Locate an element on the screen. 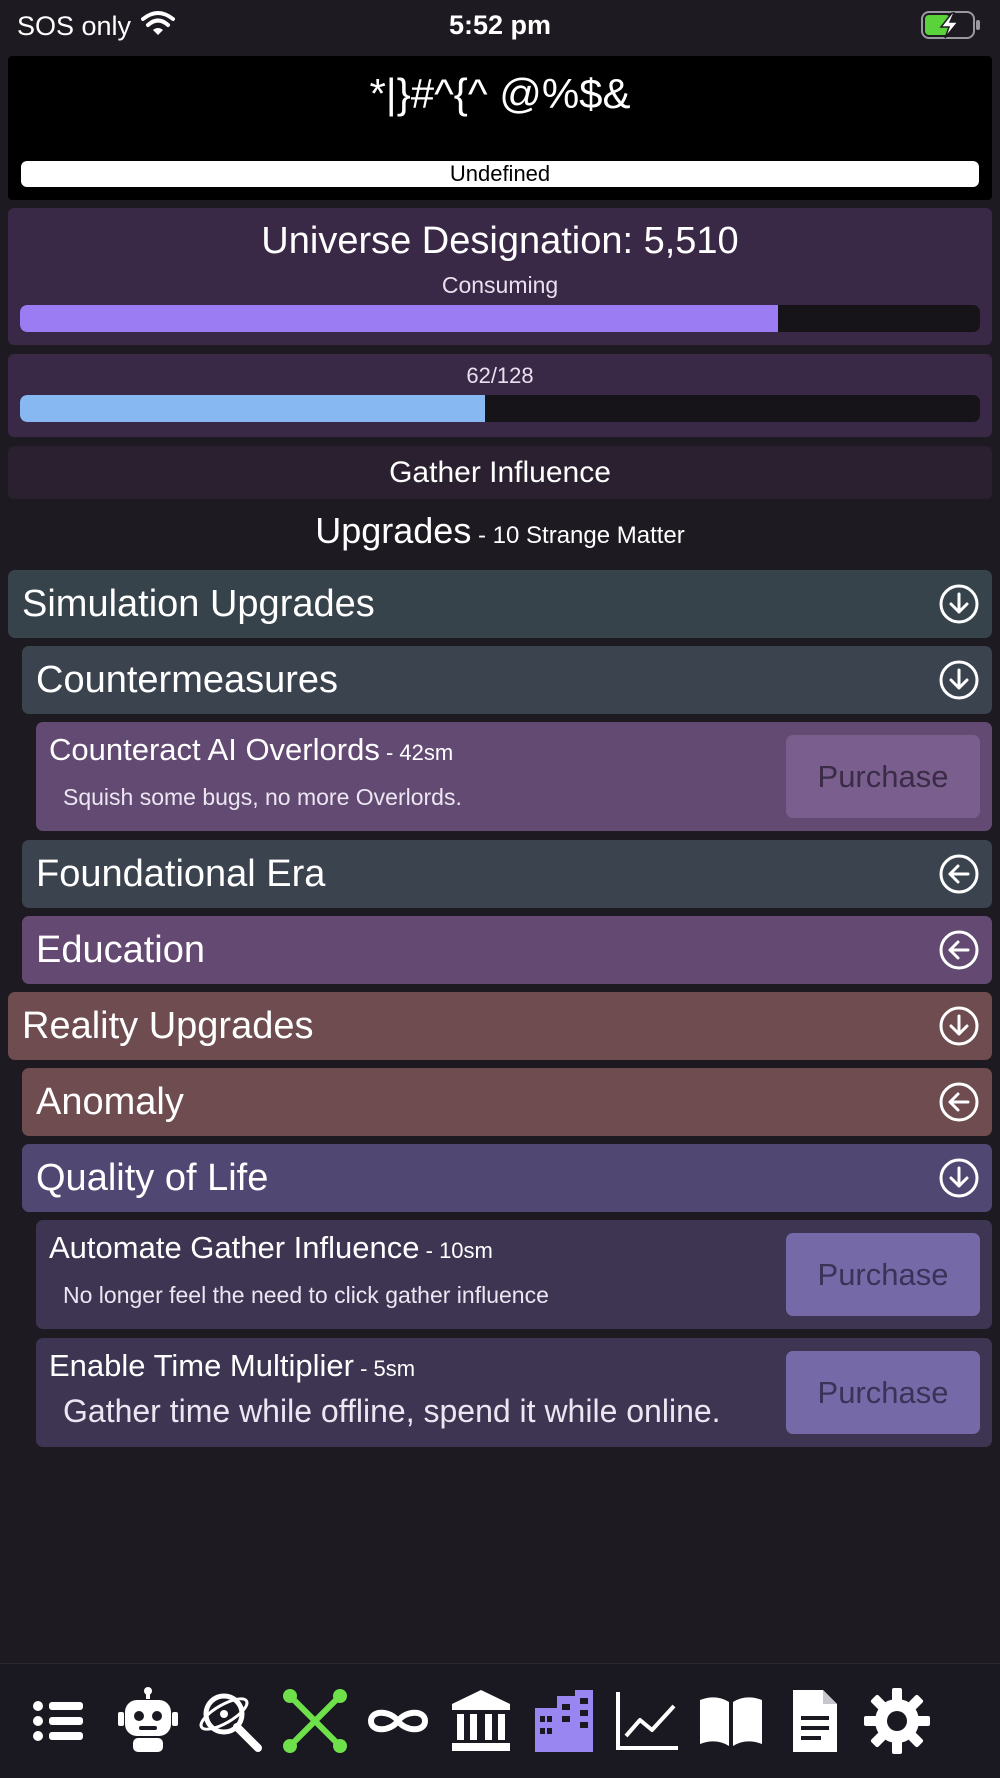  upgrade-cost: - 10sm is located at coordinates (456, 1250).